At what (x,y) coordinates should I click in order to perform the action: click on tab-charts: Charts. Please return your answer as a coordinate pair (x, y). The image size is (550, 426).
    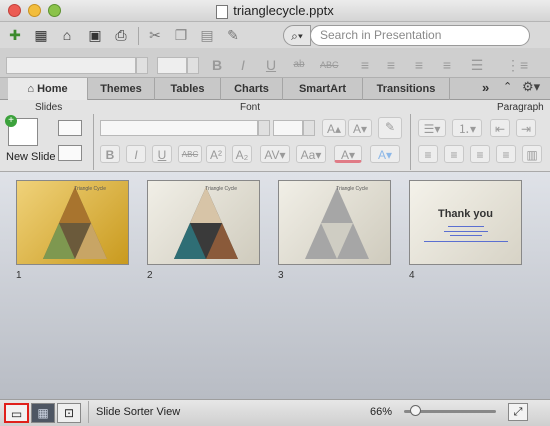
    Looking at the image, I should click on (252, 89).